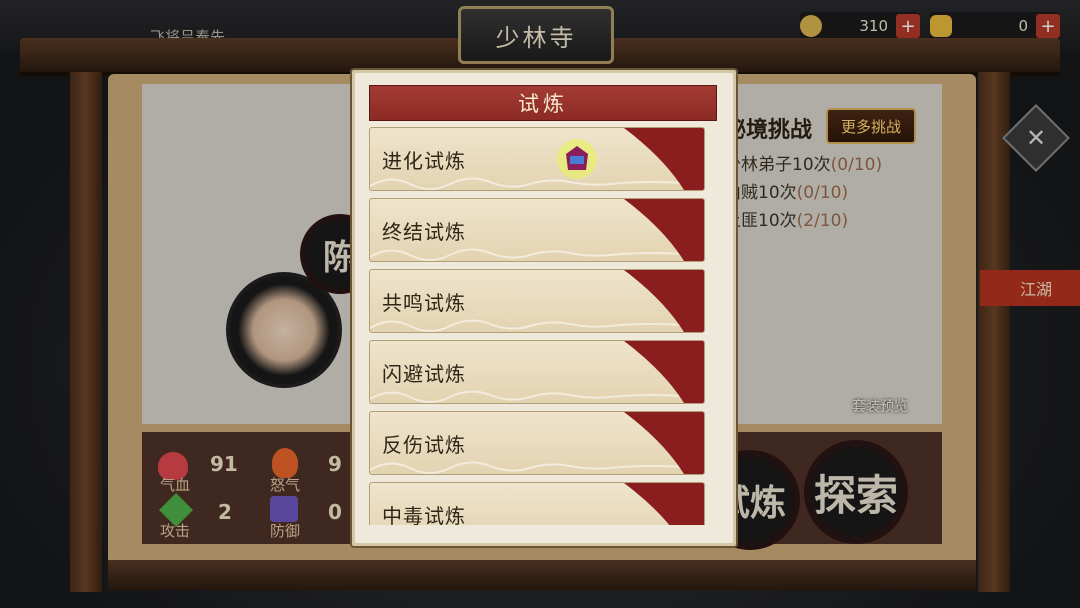 This screenshot has width=1080, height=608. What do you see at coordinates (424, 374) in the screenshot?
I see `trial-item-label: 闪避试炼` at bounding box center [424, 374].